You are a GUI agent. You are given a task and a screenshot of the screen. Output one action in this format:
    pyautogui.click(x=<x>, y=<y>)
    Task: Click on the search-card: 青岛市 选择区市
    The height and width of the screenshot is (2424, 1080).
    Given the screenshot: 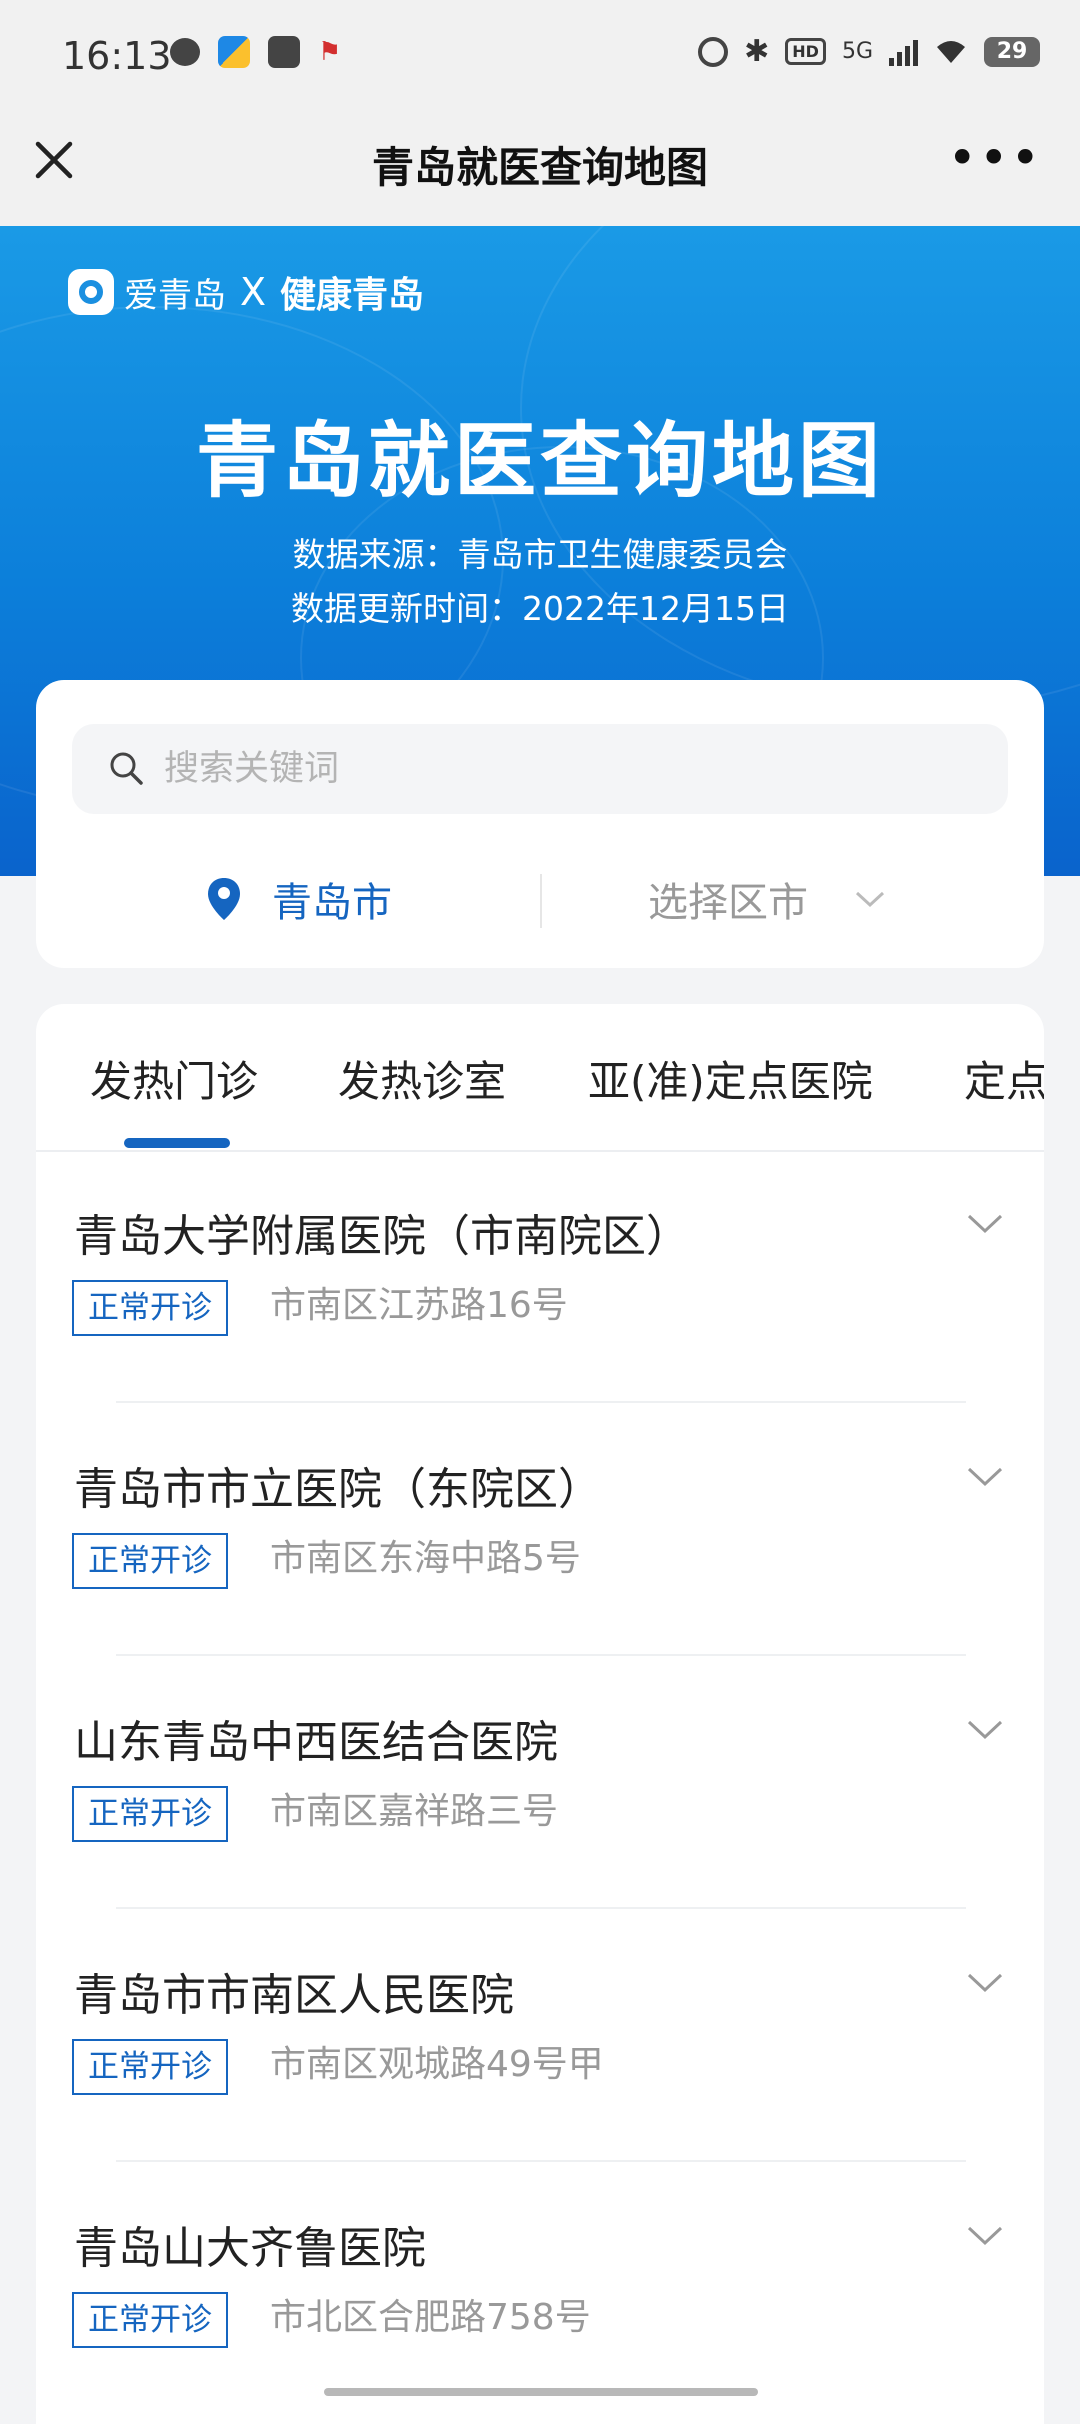 What is the action you would take?
    pyautogui.click(x=540, y=824)
    